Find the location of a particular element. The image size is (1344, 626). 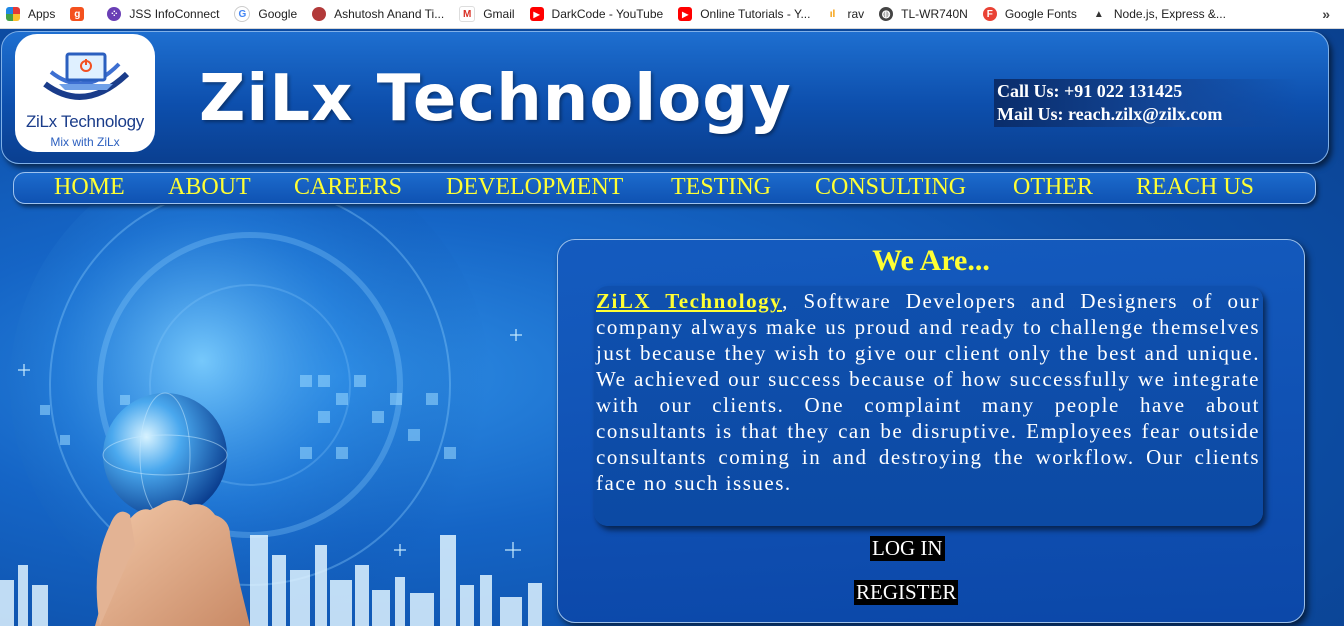

google-fonts-icon: F is located at coordinates (989, 14).